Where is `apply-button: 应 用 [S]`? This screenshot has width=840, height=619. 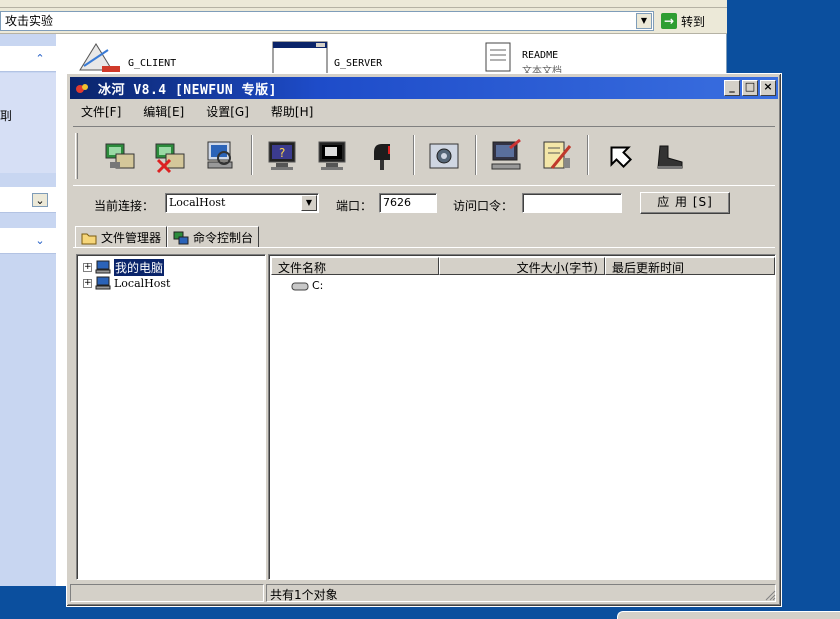 apply-button: 应 用 [S] is located at coordinates (685, 203).